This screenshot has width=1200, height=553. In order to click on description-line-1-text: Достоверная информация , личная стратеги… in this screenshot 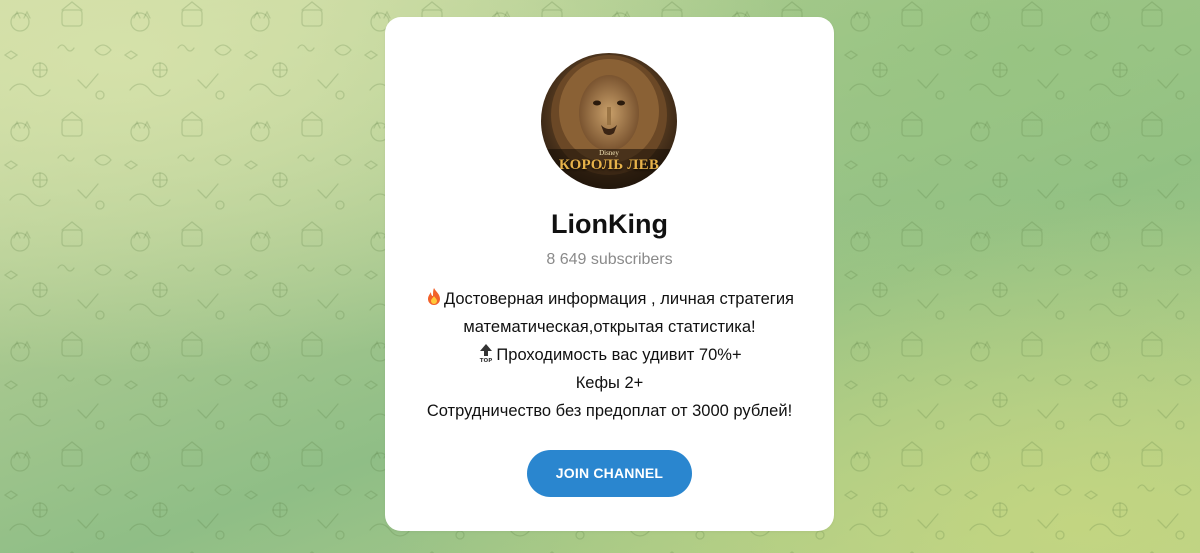, I will do `click(619, 299)`.